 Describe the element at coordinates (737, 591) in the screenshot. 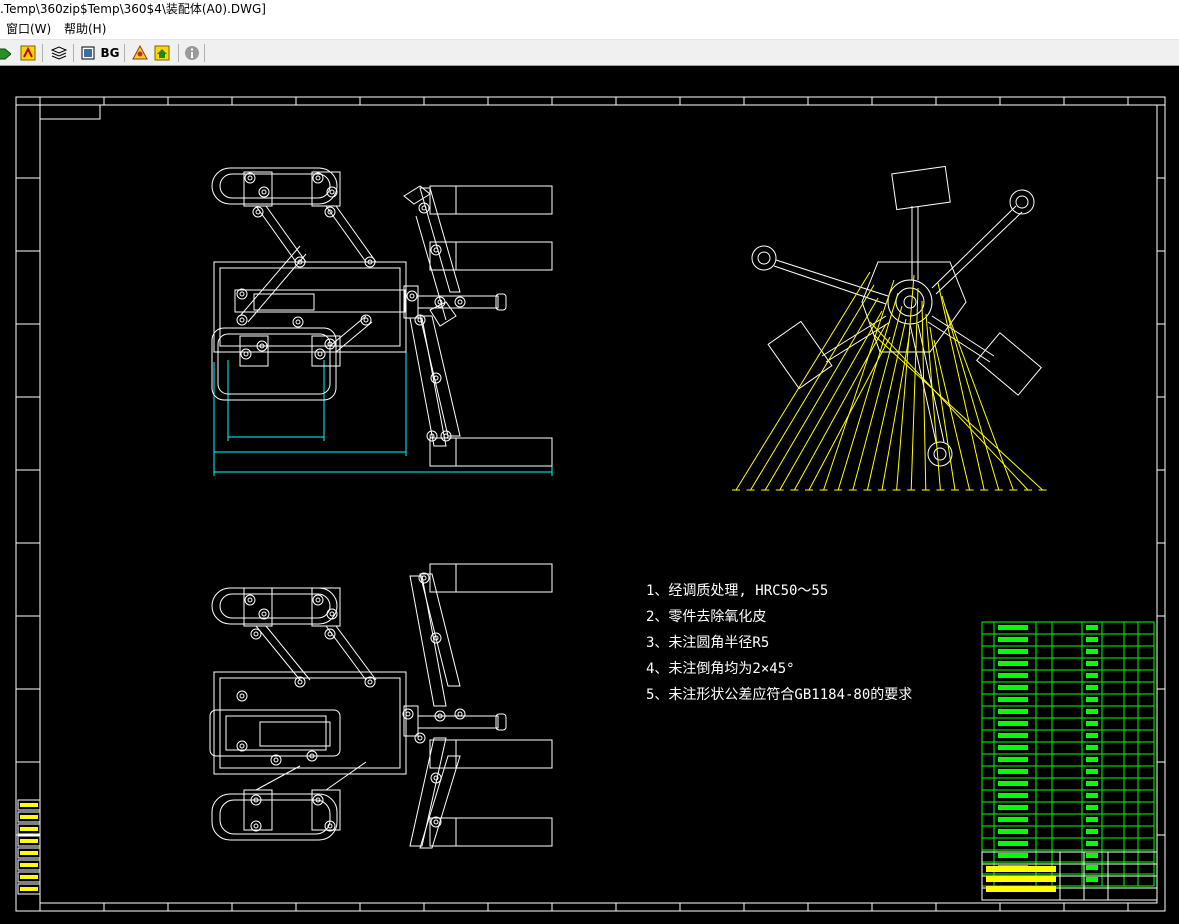

I see `technical-note-1: 1、经调质处理, HRC50～55` at that location.